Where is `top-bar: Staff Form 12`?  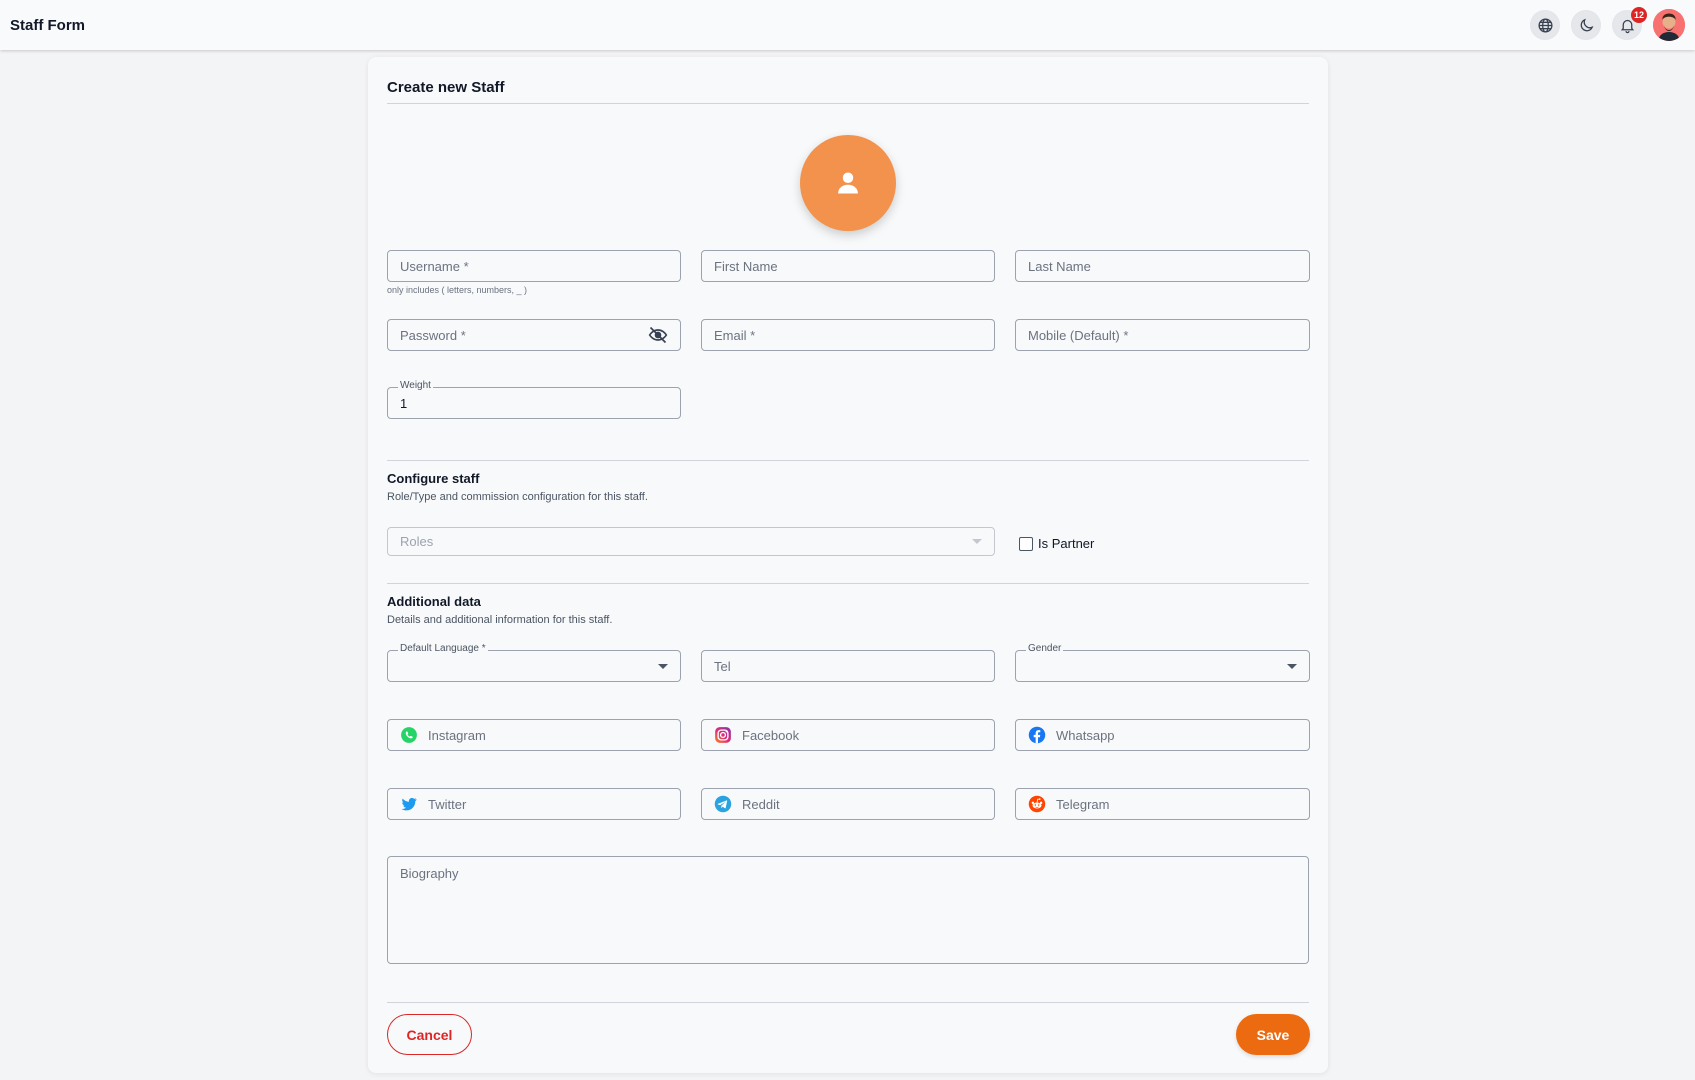 top-bar: Staff Form 12 is located at coordinates (847, 25).